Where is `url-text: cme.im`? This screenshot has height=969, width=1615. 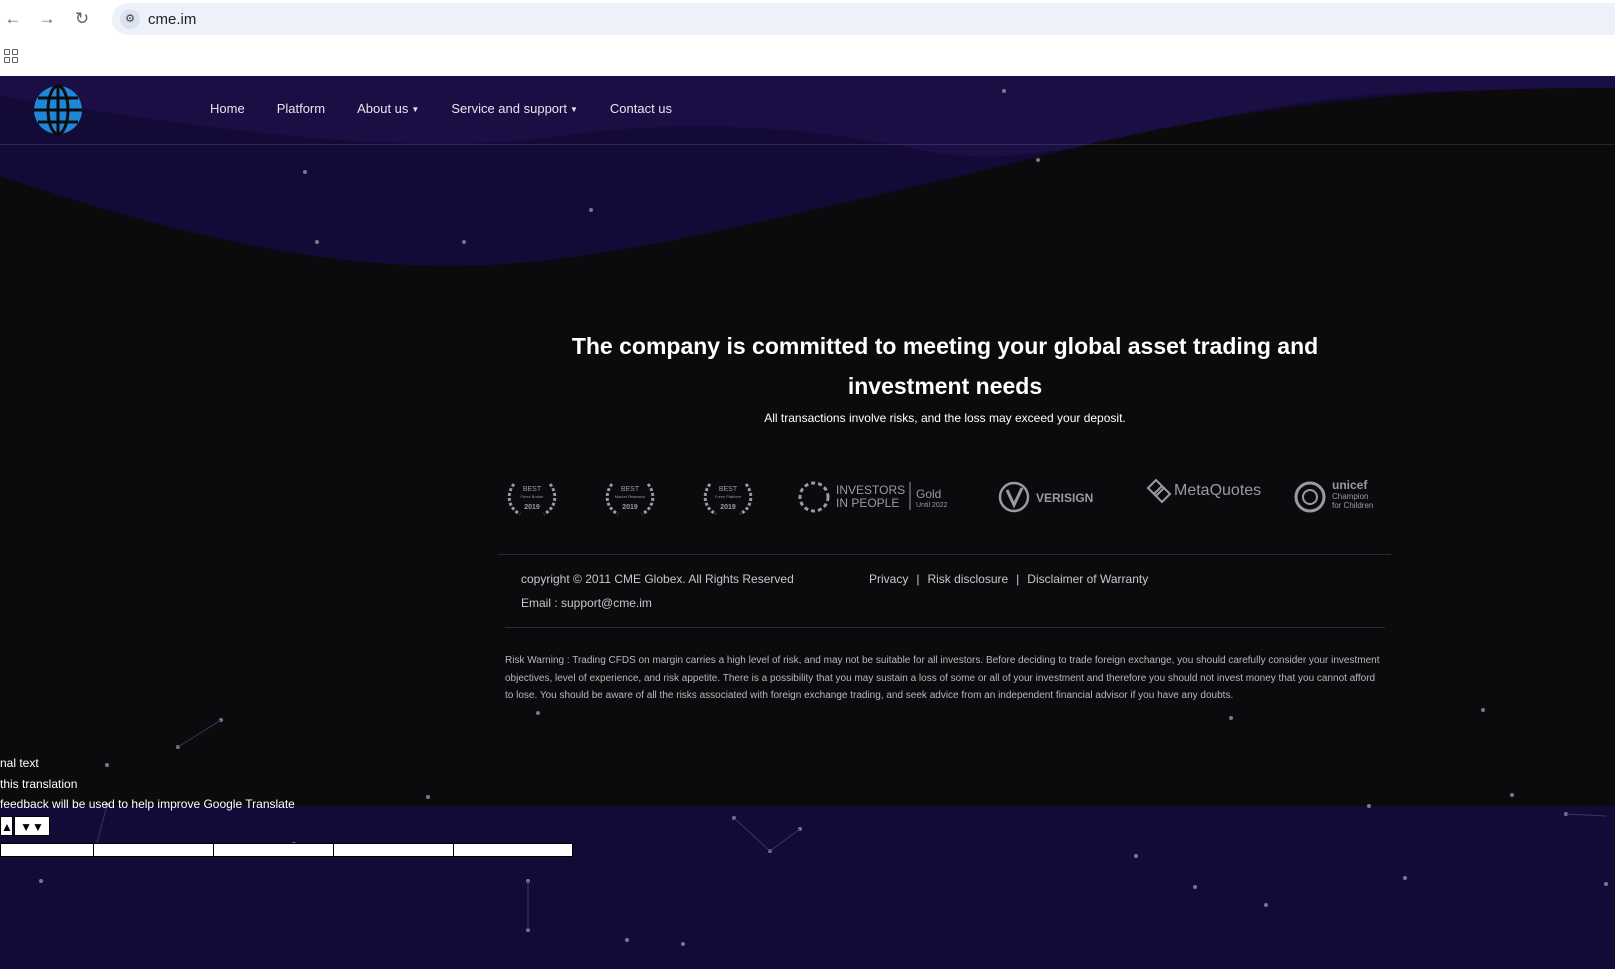 url-text: cme.im is located at coordinates (172, 19).